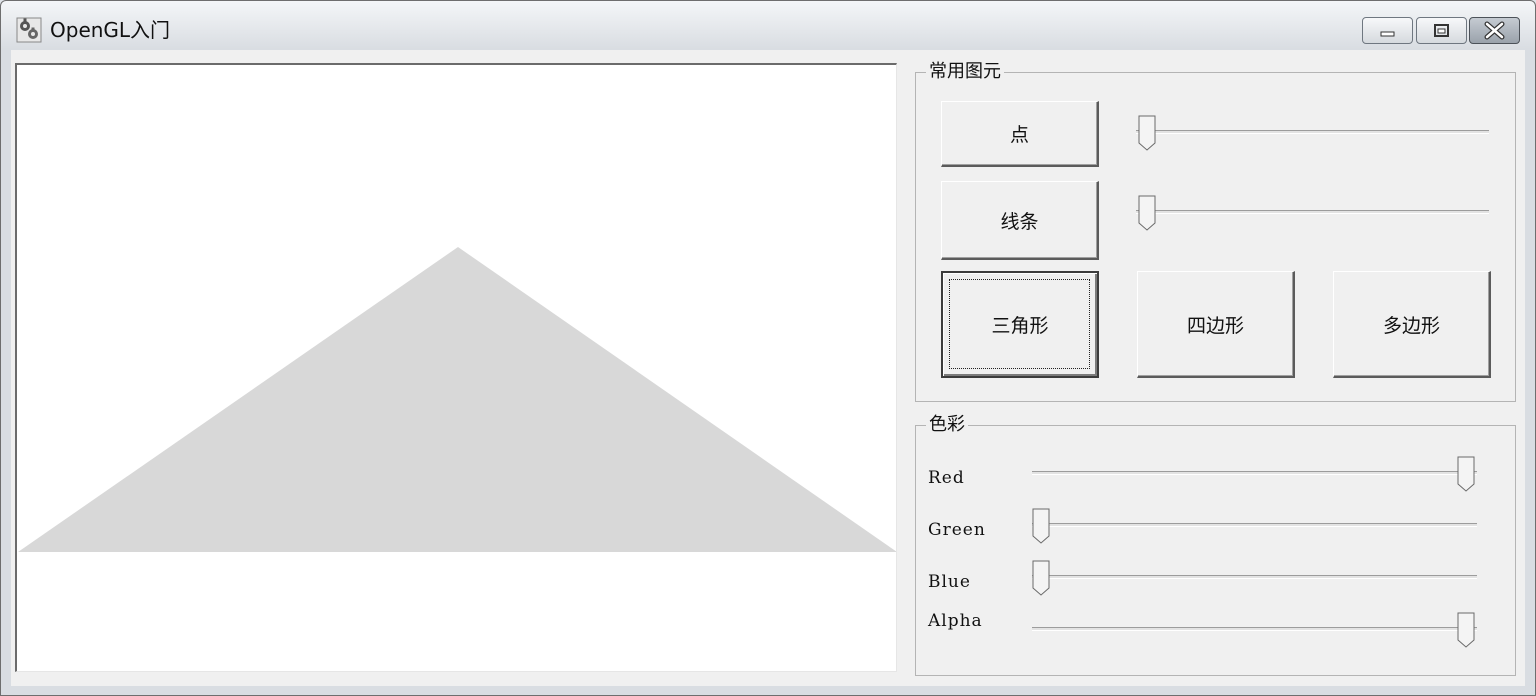 The height and width of the screenshot is (696, 1536). I want to click on line-width-slider-thumb, so click(1148, 213).